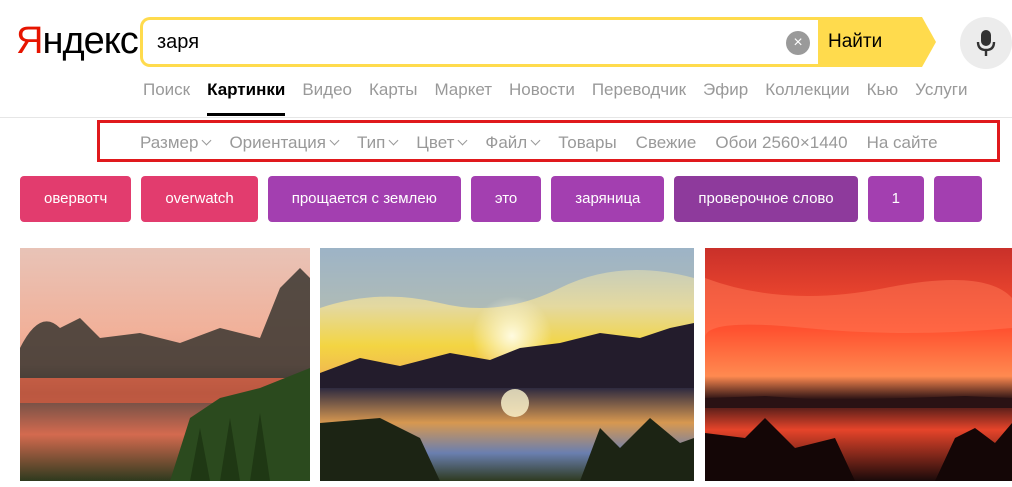 The height and width of the screenshot is (487, 1012). What do you see at coordinates (371, 142) in the screenshot?
I see `filter-label: Тип` at bounding box center [371, 142].